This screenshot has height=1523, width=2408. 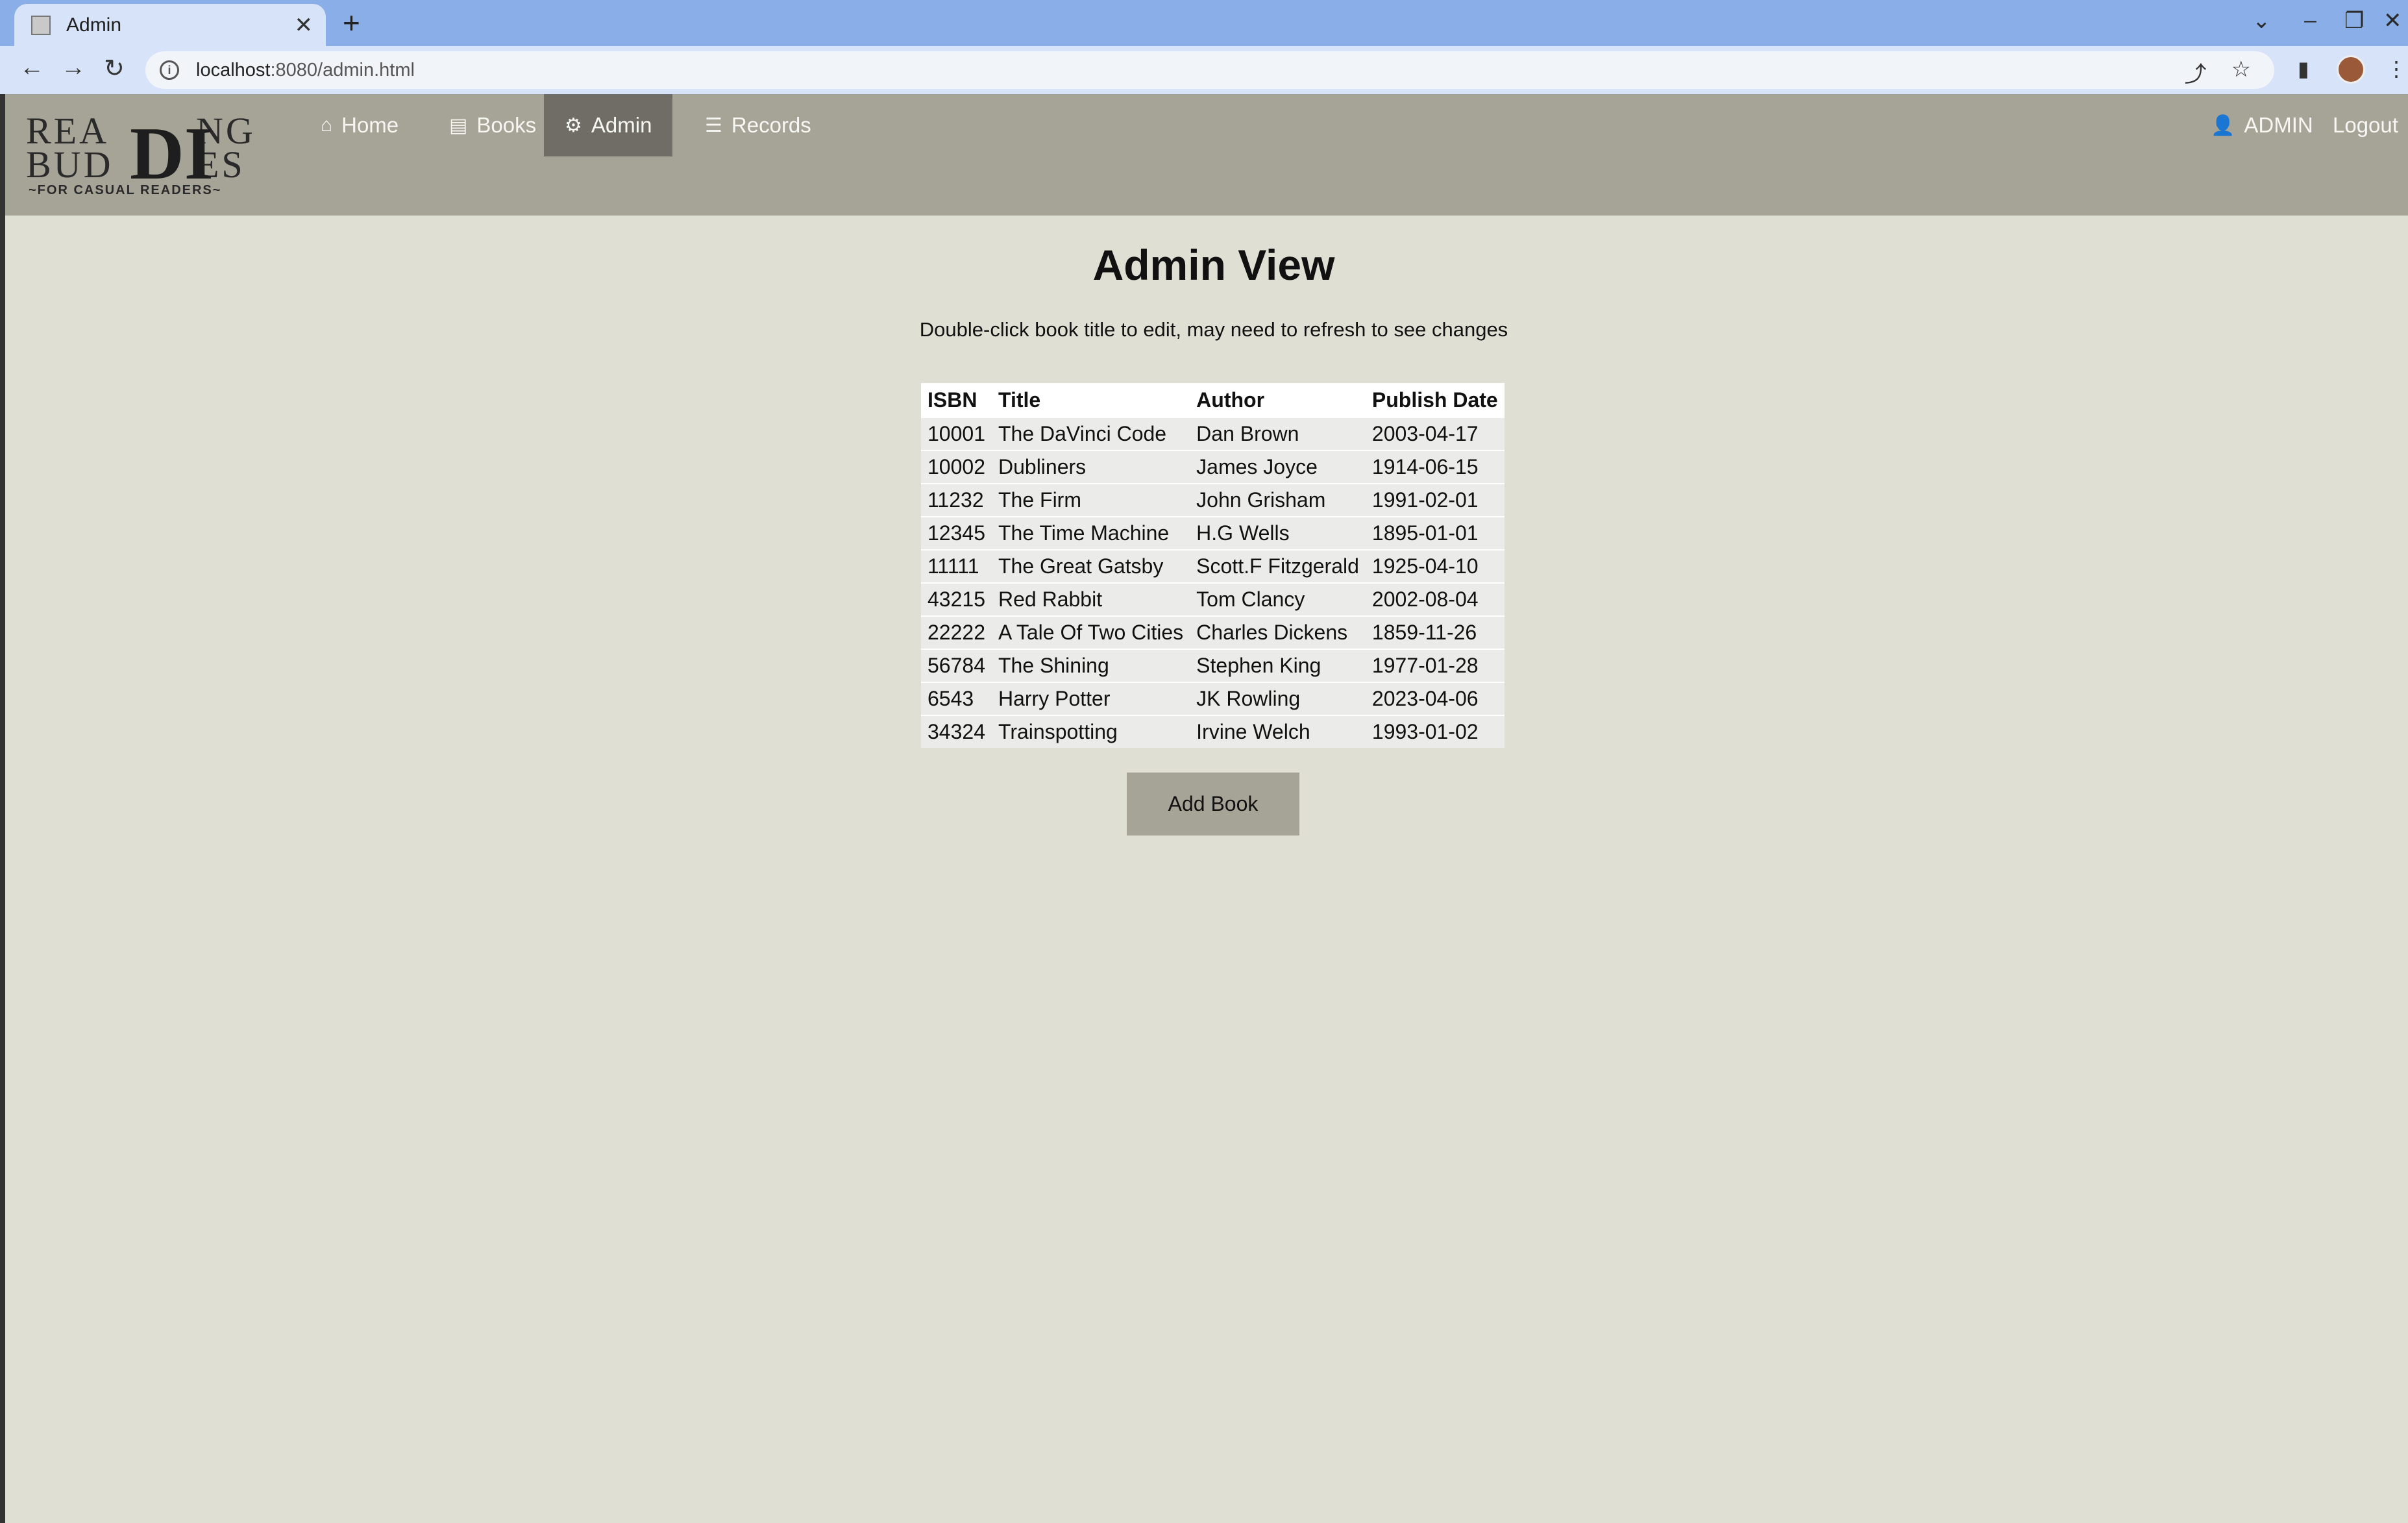 What do you see at coordinates (359, 125) in the screenshot?
I see `nav-home: ⌂ Home` at bounding box center [359, 125].